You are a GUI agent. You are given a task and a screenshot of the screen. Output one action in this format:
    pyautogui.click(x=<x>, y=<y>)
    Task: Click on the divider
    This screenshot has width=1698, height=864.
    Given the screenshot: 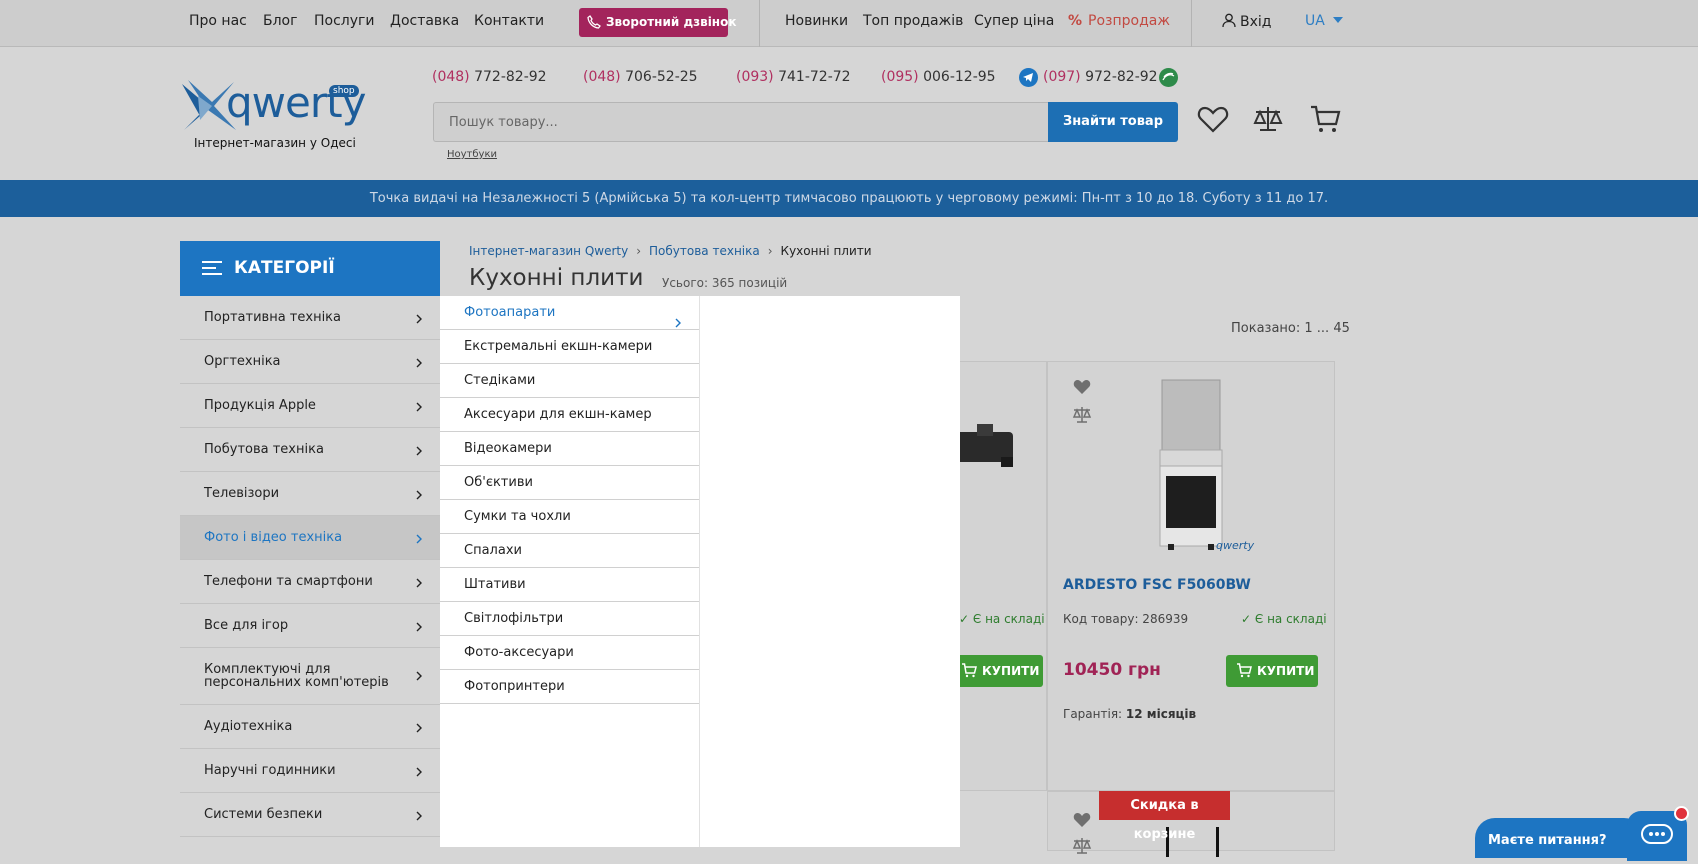 What is the action you would take?
    pyautogui.click(x=1191, y=23)
    